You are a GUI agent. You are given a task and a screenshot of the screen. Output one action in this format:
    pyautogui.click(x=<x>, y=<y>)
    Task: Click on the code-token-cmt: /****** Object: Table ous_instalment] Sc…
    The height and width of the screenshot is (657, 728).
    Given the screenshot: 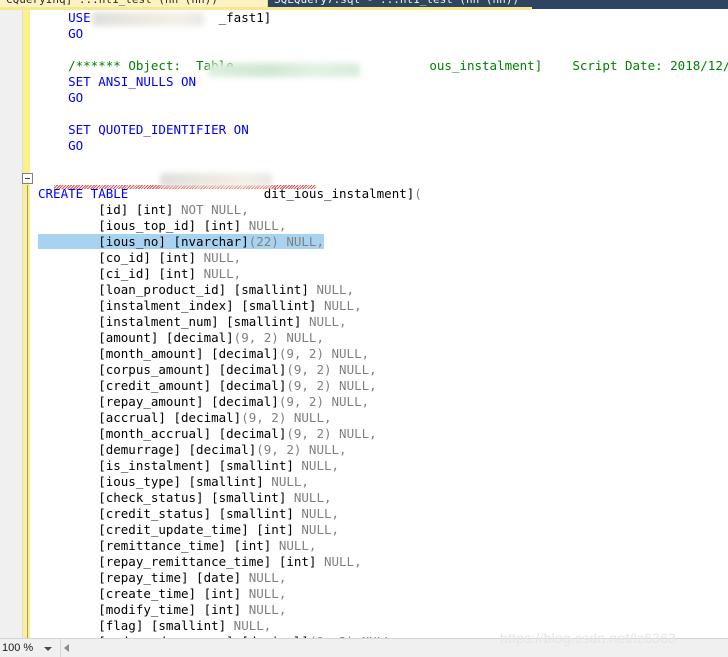 What is the action you would take?
    pyautogui.click(x=398, y=65)
    